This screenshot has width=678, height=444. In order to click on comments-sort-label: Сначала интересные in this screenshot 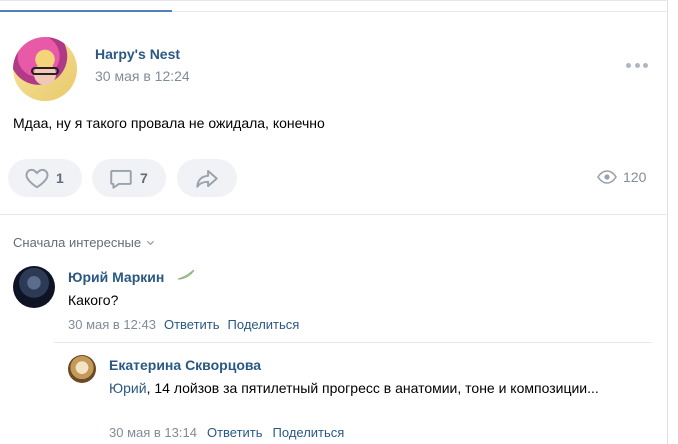, I will do `click(77, 242)`.